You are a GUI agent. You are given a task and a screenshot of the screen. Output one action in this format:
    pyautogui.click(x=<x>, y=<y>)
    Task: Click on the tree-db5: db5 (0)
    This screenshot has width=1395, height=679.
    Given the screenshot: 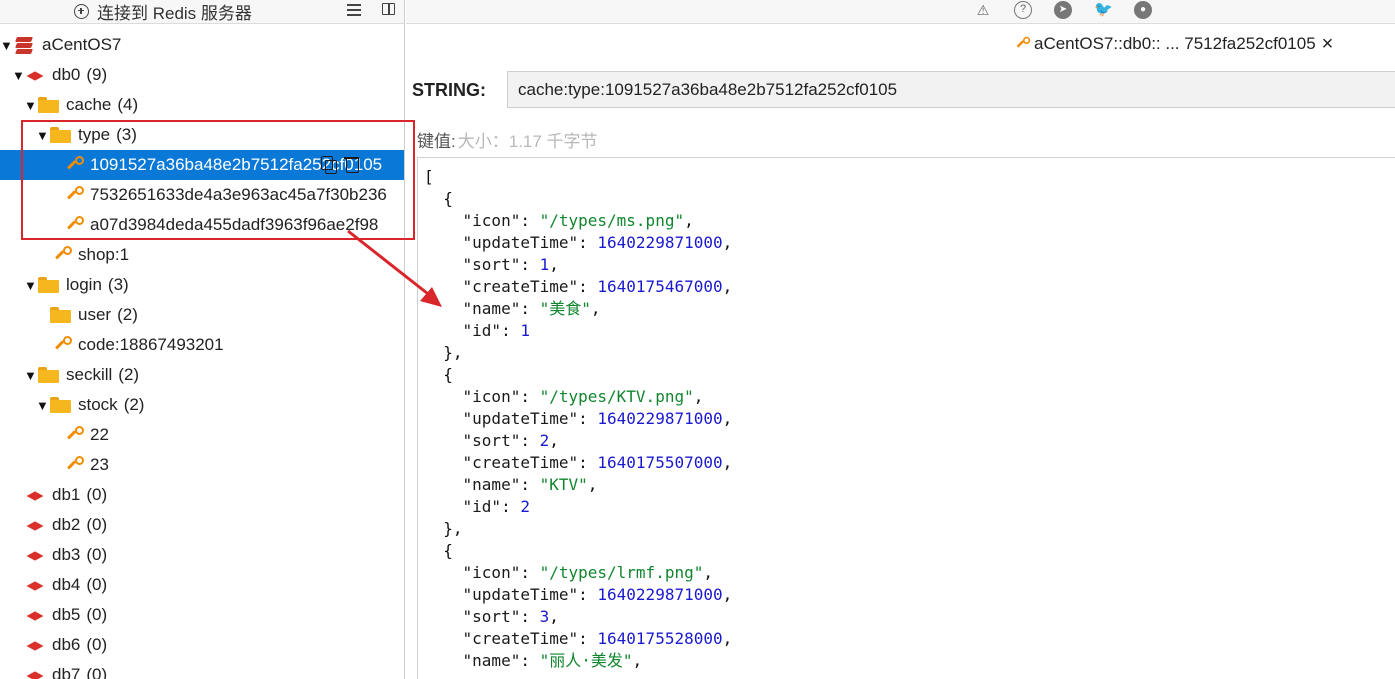 What is the action you would take?
    pyautogui.click(x=215, y=615)
    